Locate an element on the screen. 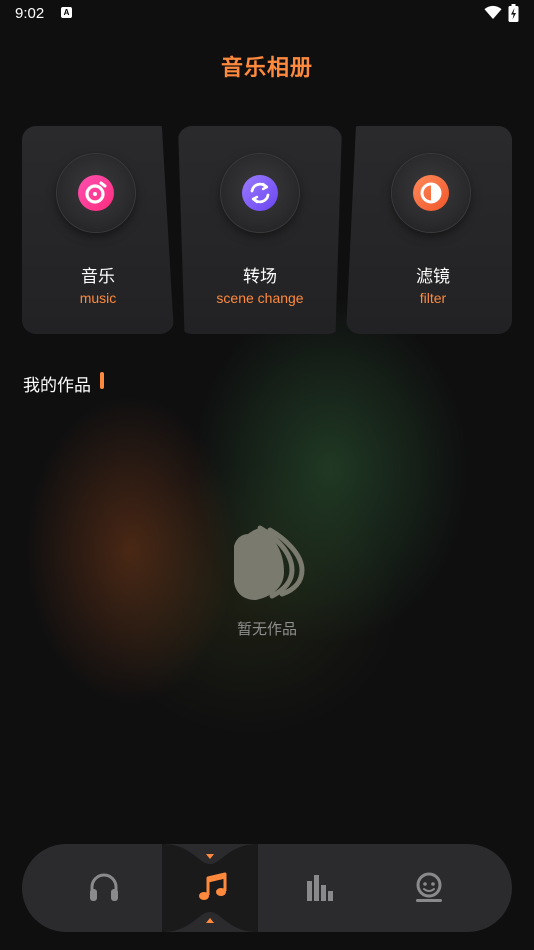 The image size is (534, 950). battery-icon is located at coordinates (513, 13).